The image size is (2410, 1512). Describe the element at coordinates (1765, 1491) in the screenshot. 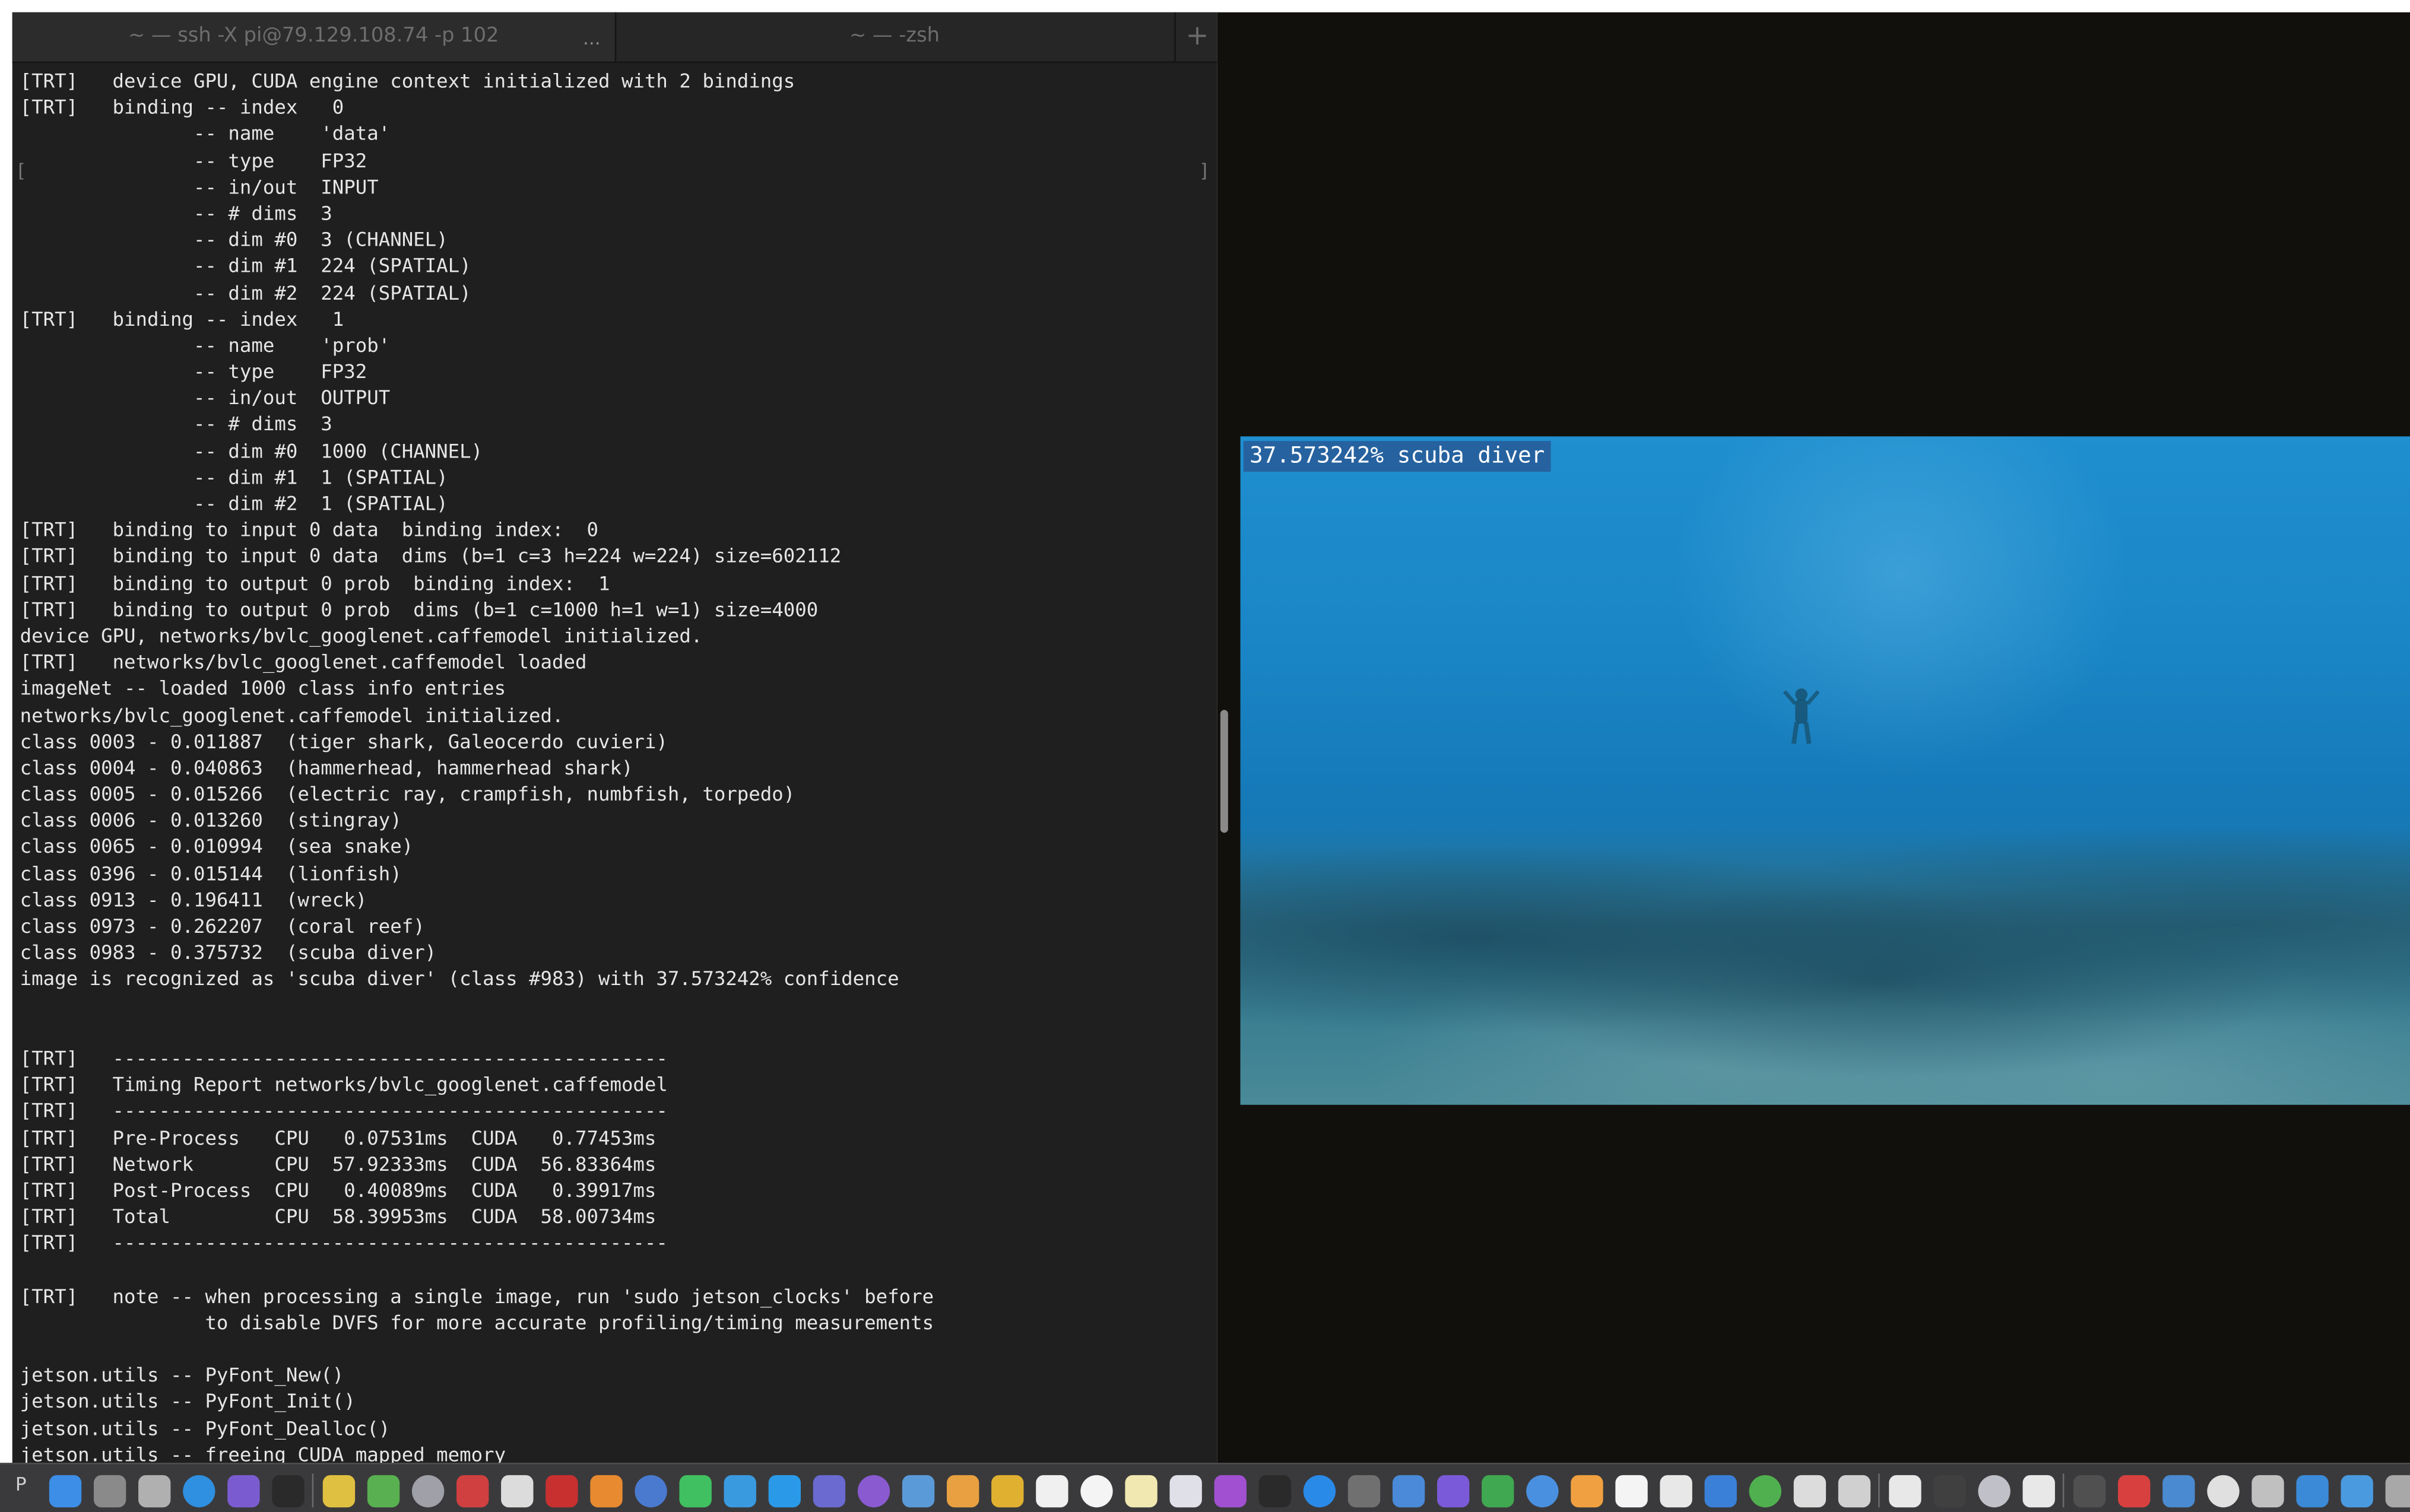

I see `chrome-icon` at that location.